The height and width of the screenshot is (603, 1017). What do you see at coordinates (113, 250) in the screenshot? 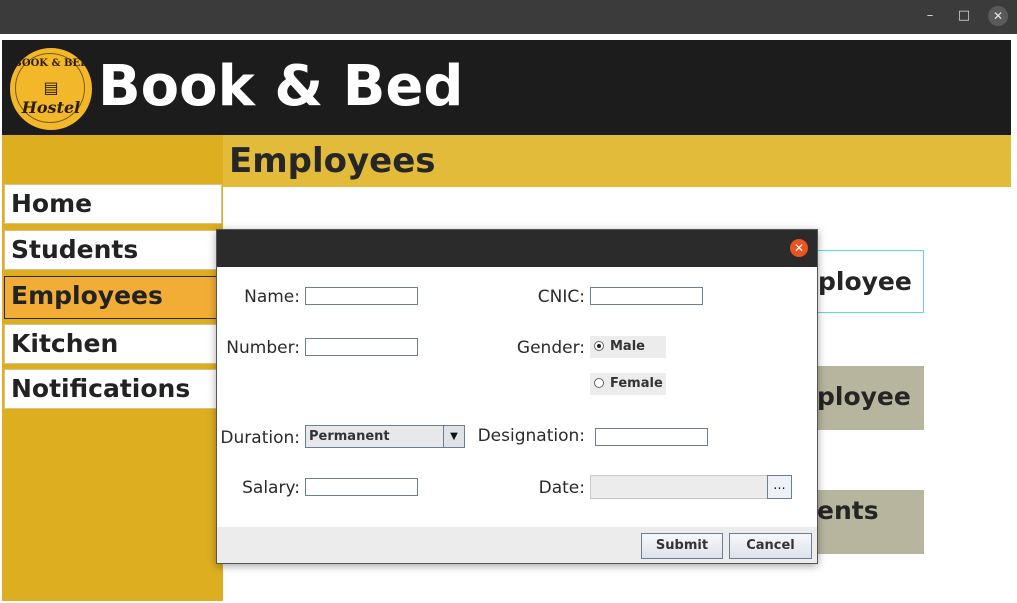
I see `sidebar-item-students: Students` at bounding box center [113, 250].